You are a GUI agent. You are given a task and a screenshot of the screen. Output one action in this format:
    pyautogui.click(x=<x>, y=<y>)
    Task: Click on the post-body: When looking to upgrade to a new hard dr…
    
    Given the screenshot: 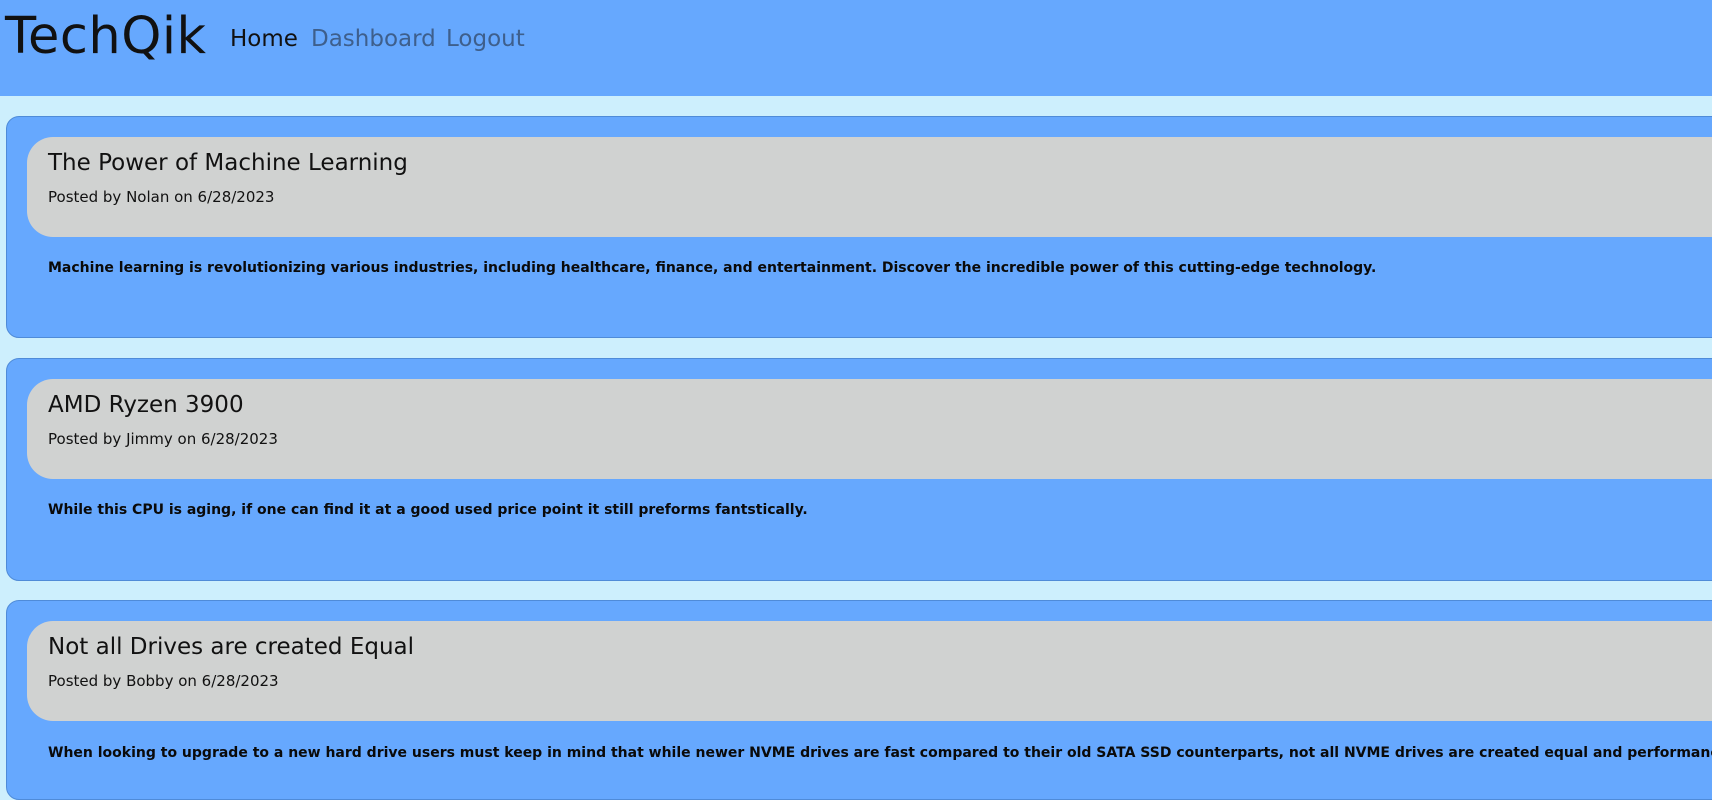 What is the action you would take?
    pyautogui.click(x=880, y=753)
    